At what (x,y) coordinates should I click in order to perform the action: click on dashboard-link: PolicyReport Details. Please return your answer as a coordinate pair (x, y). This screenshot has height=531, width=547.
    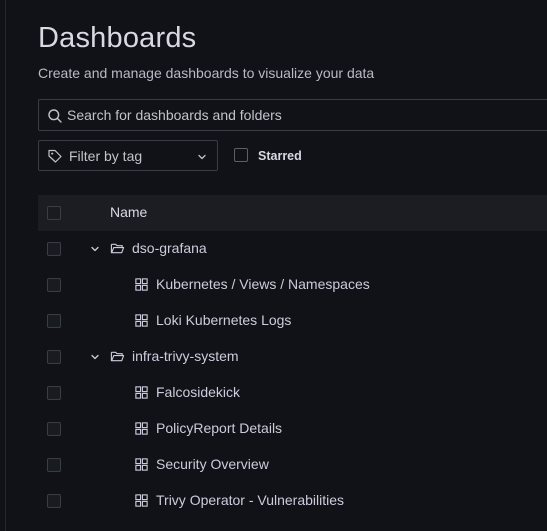
    Looking at the image, I should click on (219, 428).